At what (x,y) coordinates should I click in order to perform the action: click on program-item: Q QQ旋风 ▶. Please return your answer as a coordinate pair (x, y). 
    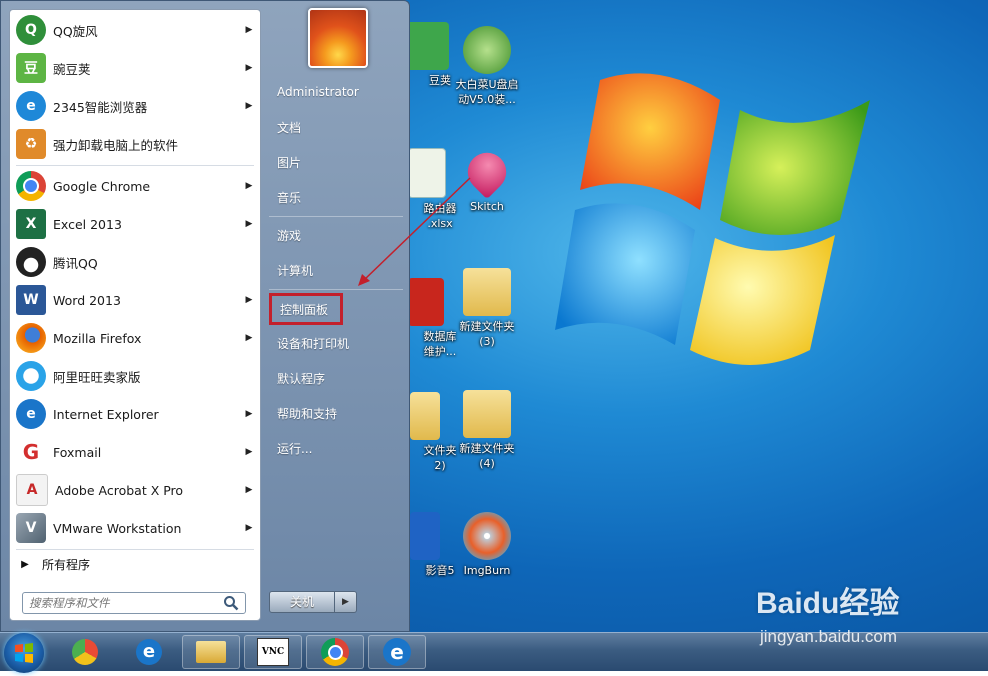
    Looking at the image, I should click on (136, 30).